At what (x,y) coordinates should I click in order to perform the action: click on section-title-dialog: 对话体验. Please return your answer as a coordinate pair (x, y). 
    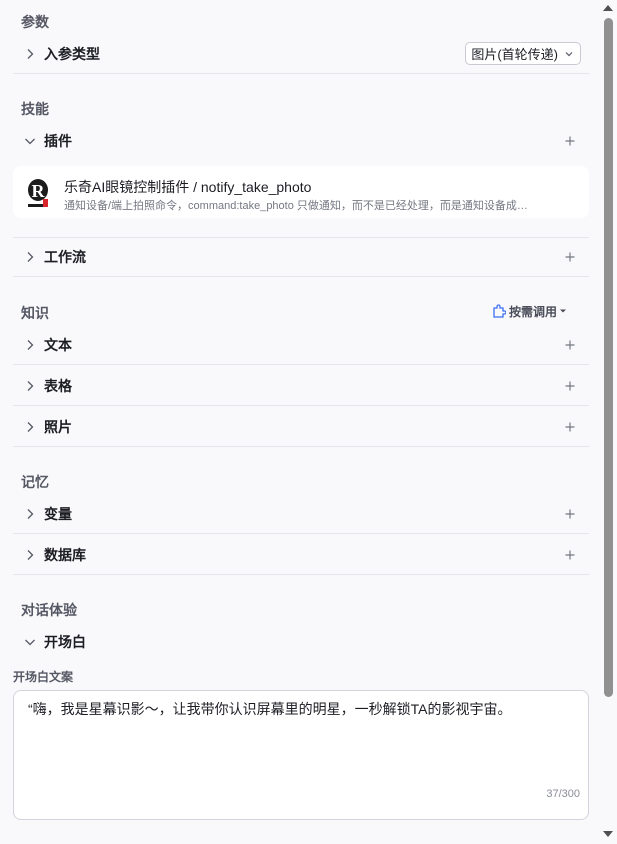
    Looking at the image, I should click on (49, 610).